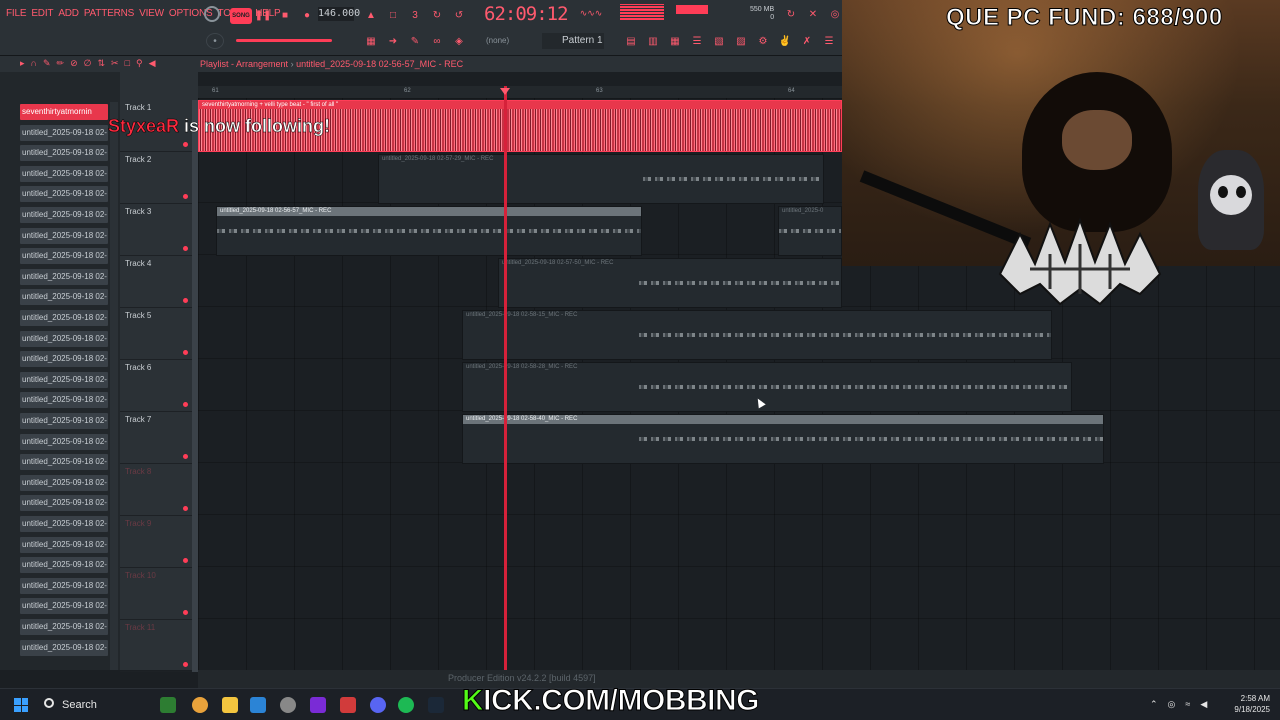  Describe the element at coordinates (200, 705) in the screenshot. I see `chrome-icon` at that location.